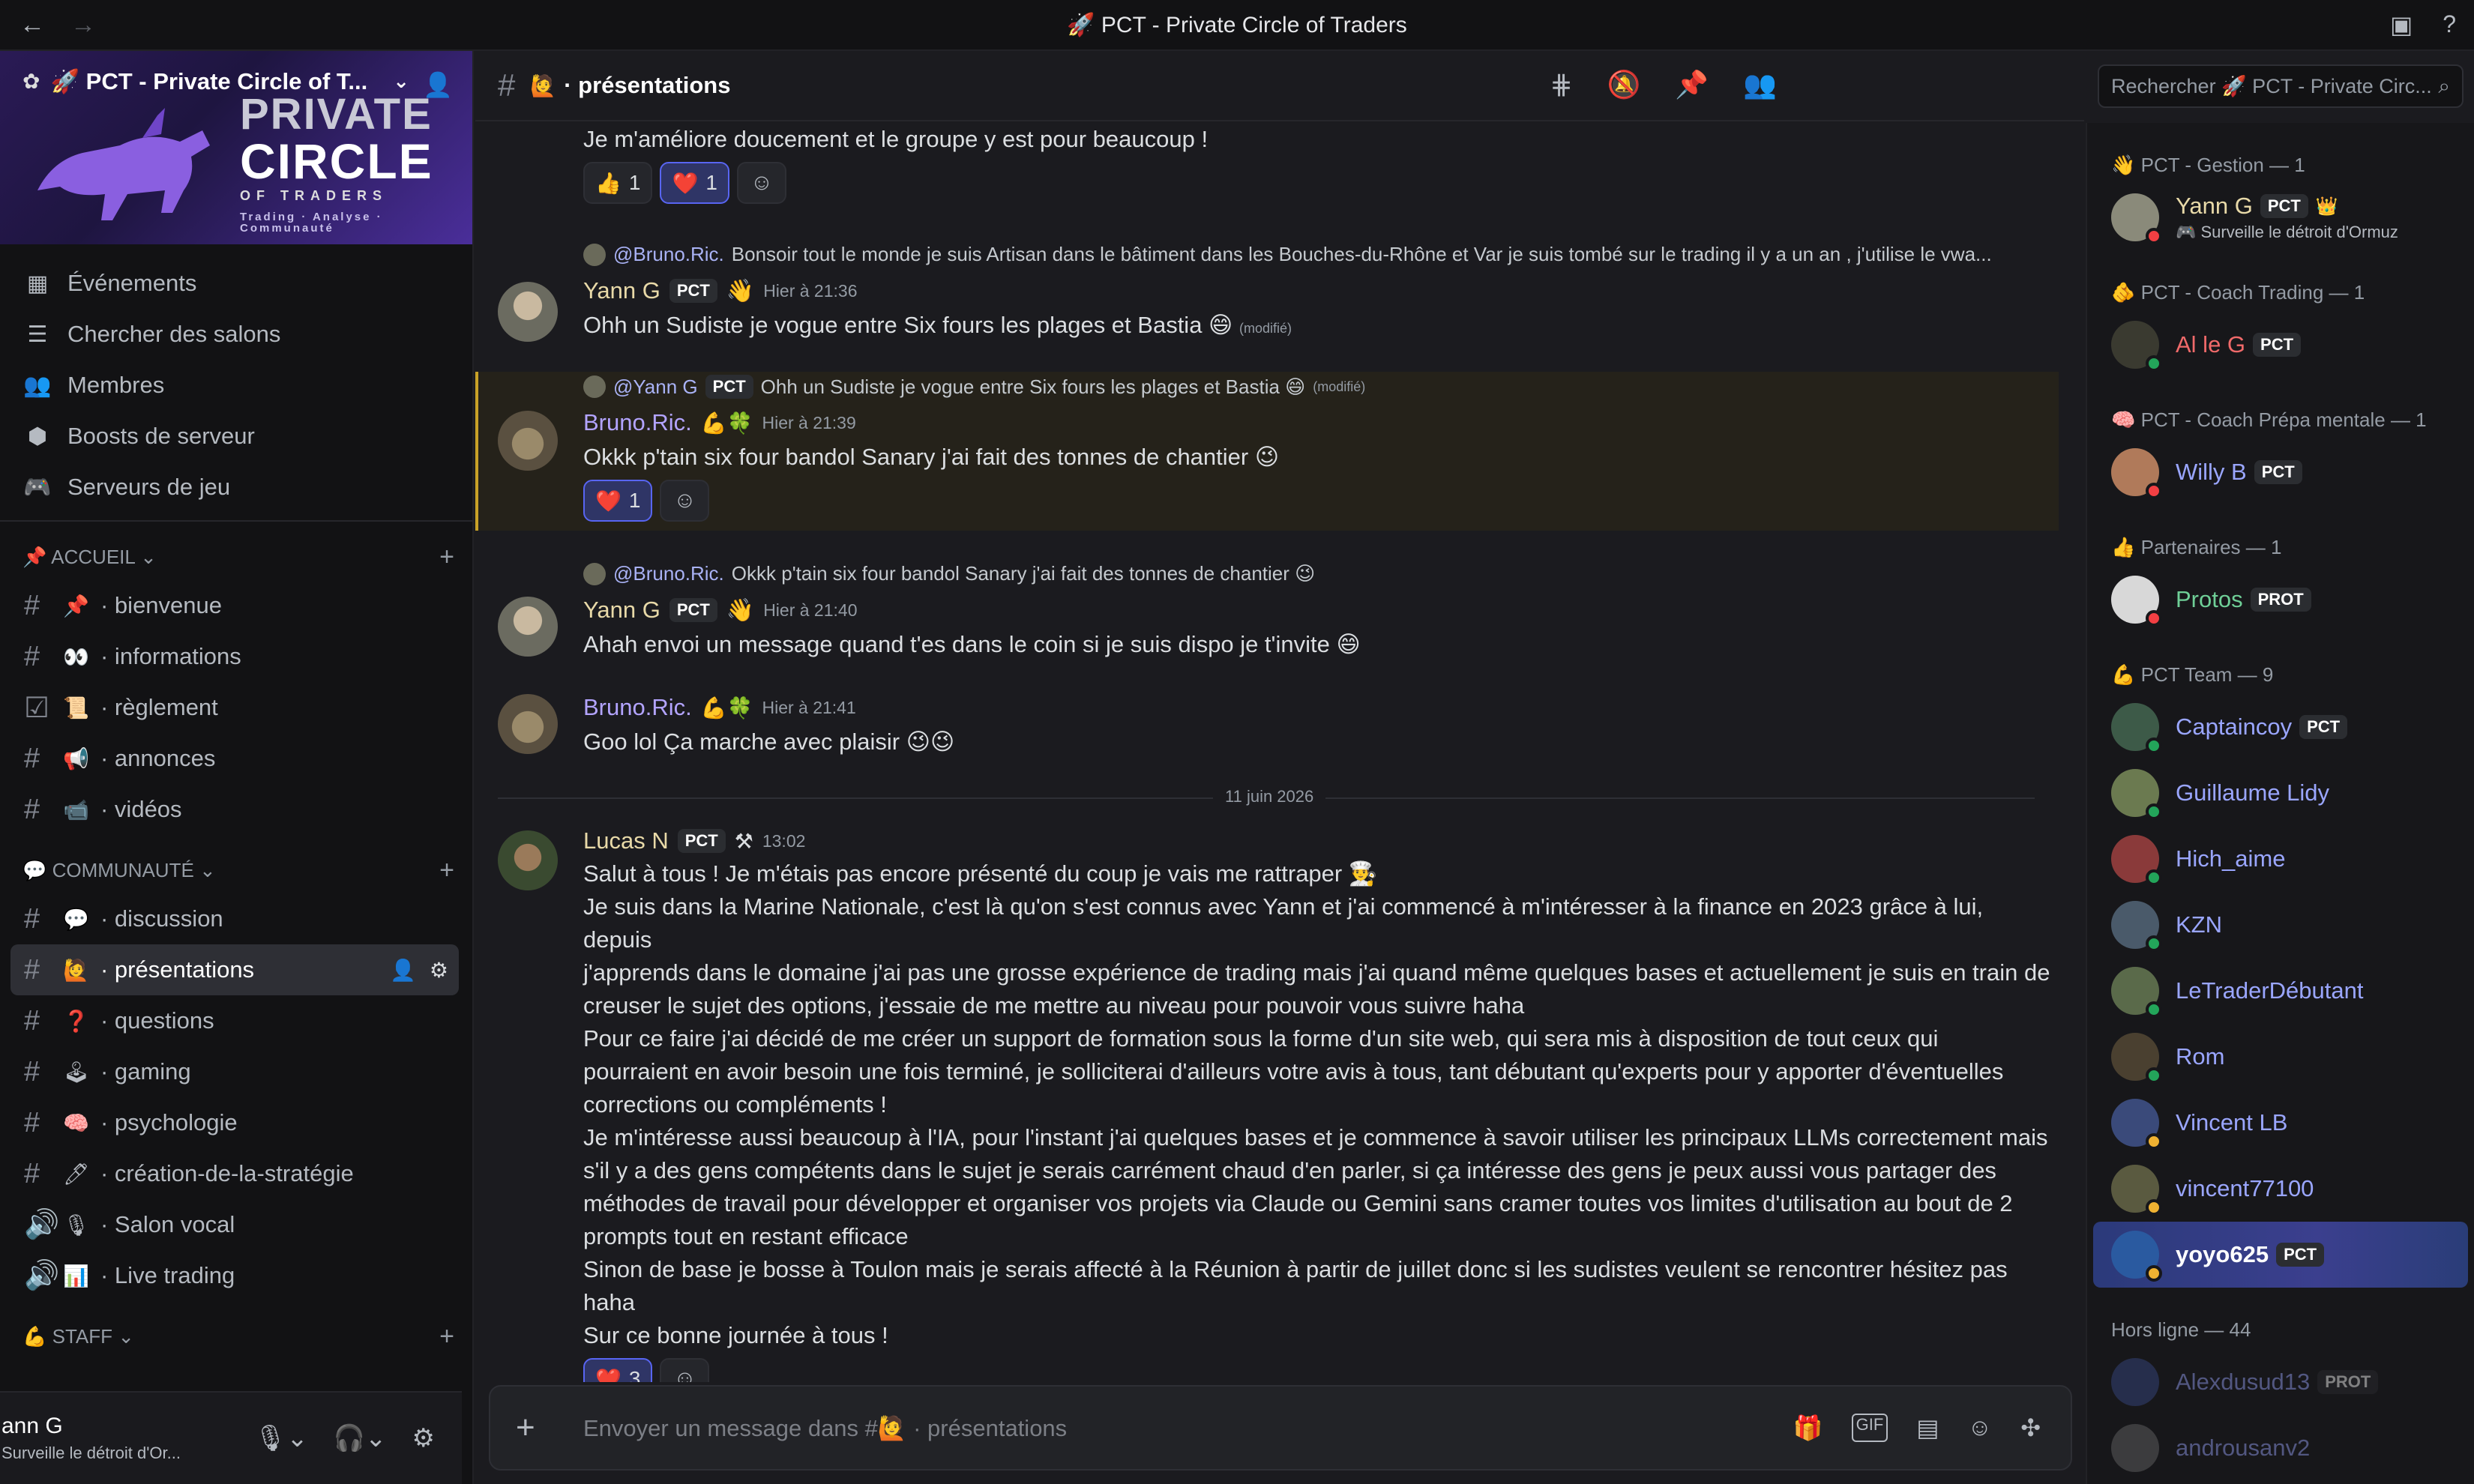 The width and height of the screenshot is (2474, 1484). What do you see at coordinates (2280, 925) in the screenshot?
I see `member-item: KZN` at bounding box center [2280, 925].